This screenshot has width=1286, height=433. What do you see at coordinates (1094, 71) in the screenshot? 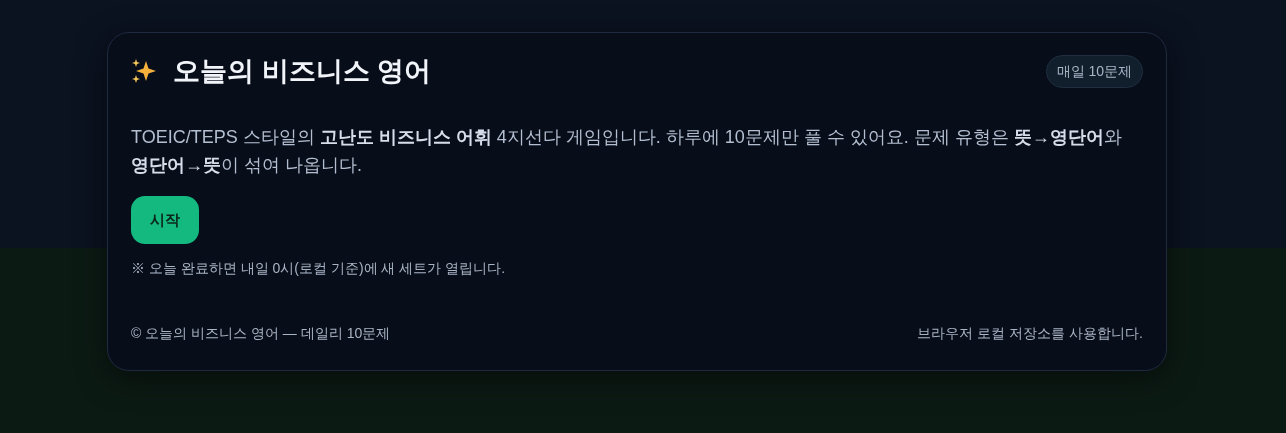
I see `daily-count-label: 매일 10문제` at bounding box center [1094, 71].